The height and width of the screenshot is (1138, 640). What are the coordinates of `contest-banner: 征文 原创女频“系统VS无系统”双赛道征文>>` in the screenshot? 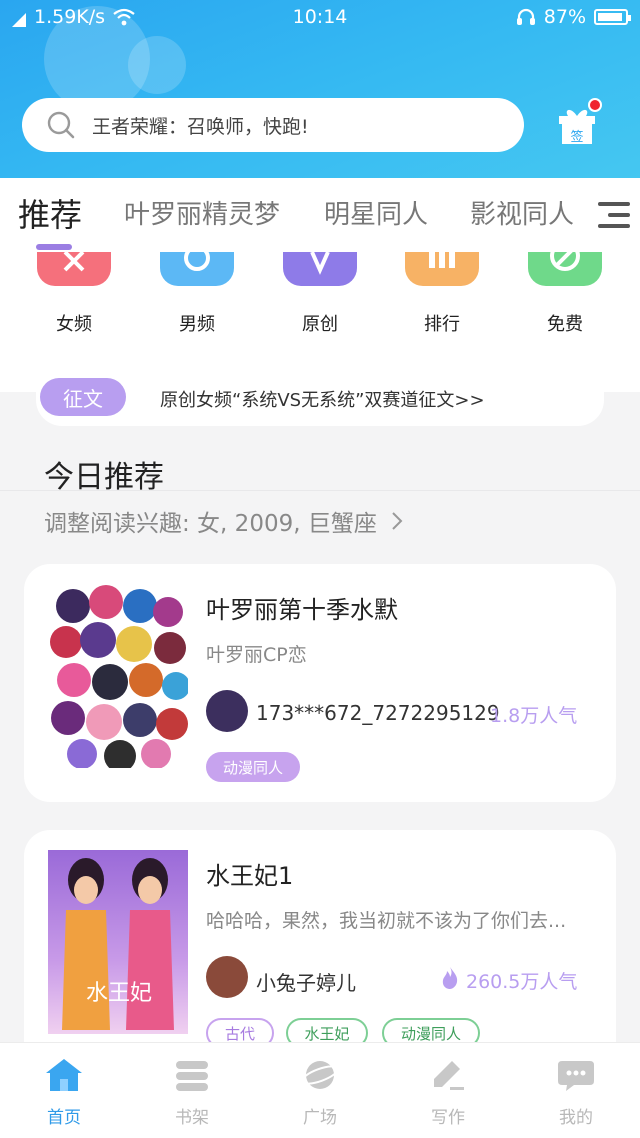 It's located at (320, 399).